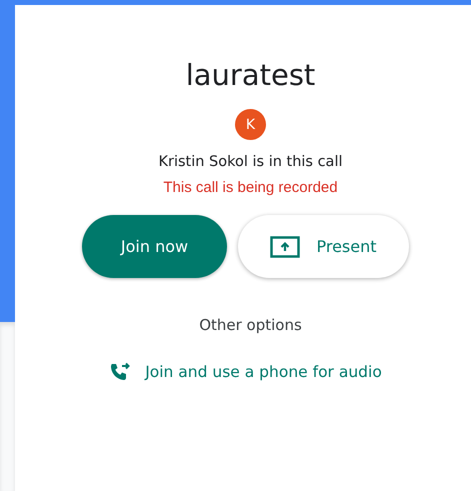 This screenshot has height=491, width=471. I want to click on phone-forward-icon, so click(120, 372).